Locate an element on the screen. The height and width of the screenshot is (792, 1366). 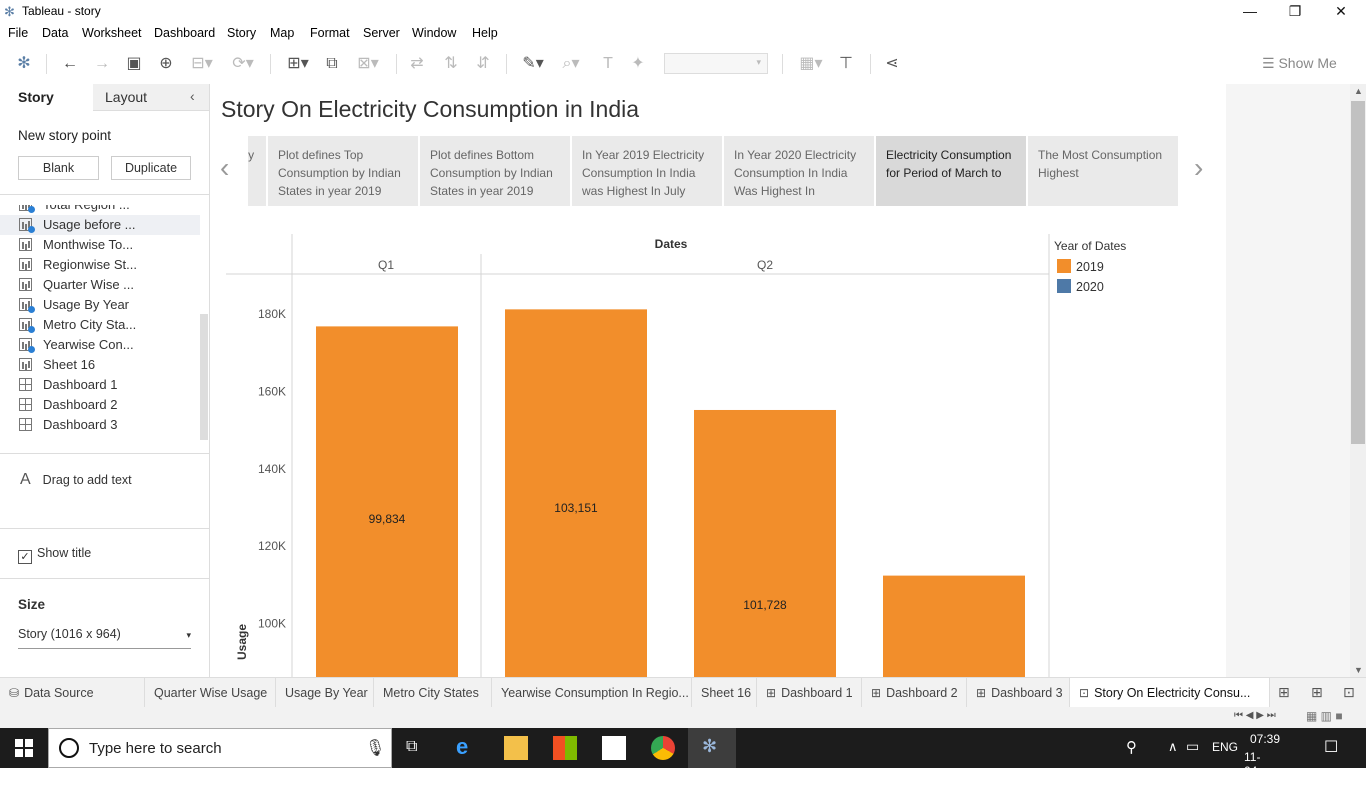
show-me-button: ☰ Show Me is located at coordinates (1299, 63).